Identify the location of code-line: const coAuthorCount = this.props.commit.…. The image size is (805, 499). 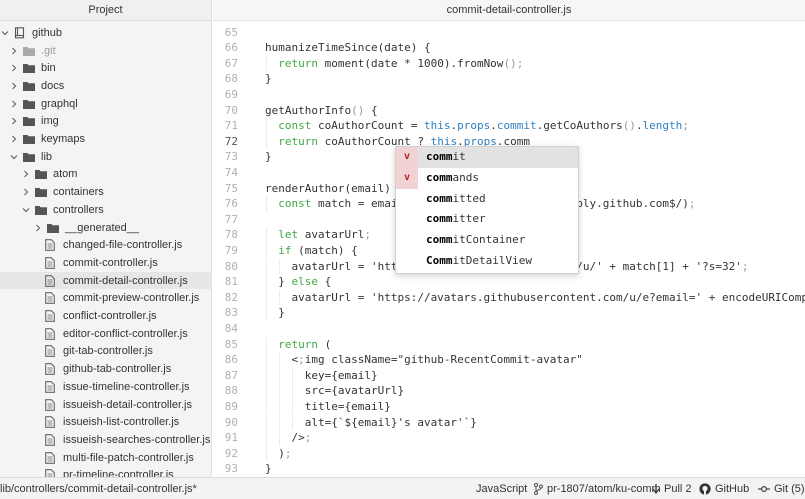
(477, 126).